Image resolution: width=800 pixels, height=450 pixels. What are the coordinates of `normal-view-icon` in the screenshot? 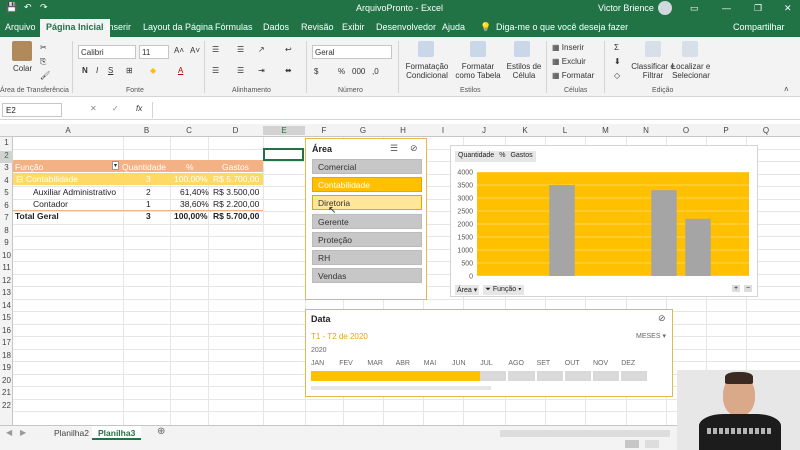 It's located at (632, 444).